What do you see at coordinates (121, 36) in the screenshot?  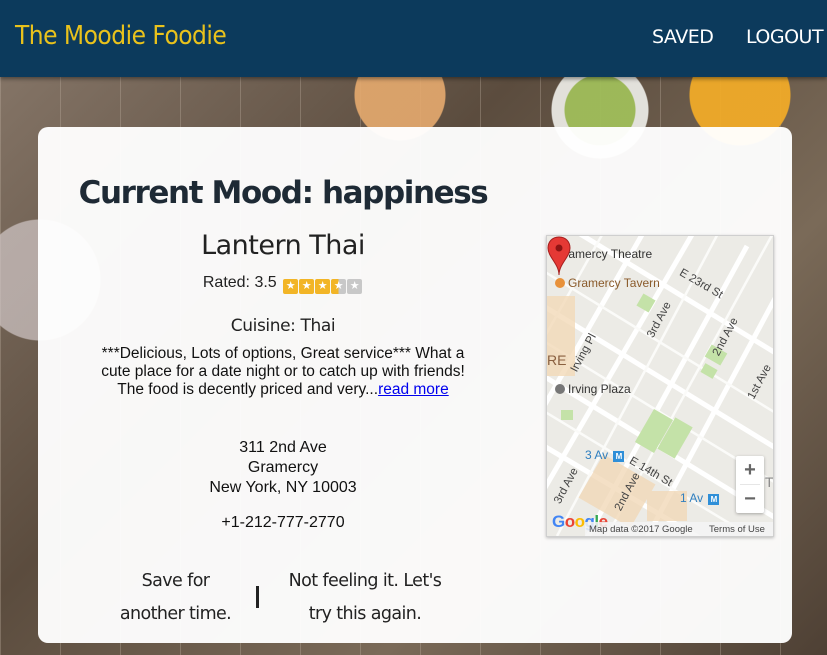 I see `brand-logo: The Moodie Foodie` at bounding box center [121, 36].